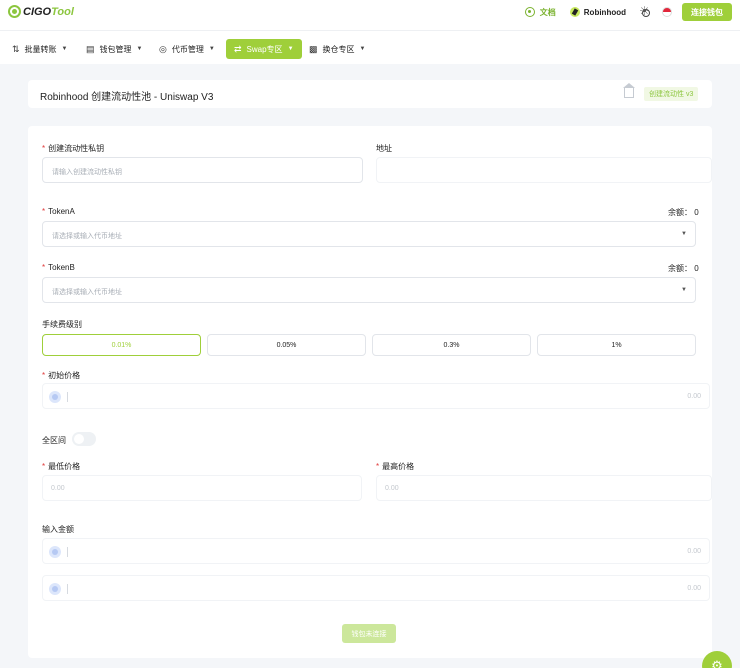 This screenshot has height=668, width=740. What do you see at coordinates (127, 97) in the screenshot?
I see `page-title: Robinhood 创建流动性池 - Uniswap V3` at bounding box center [127, 97].